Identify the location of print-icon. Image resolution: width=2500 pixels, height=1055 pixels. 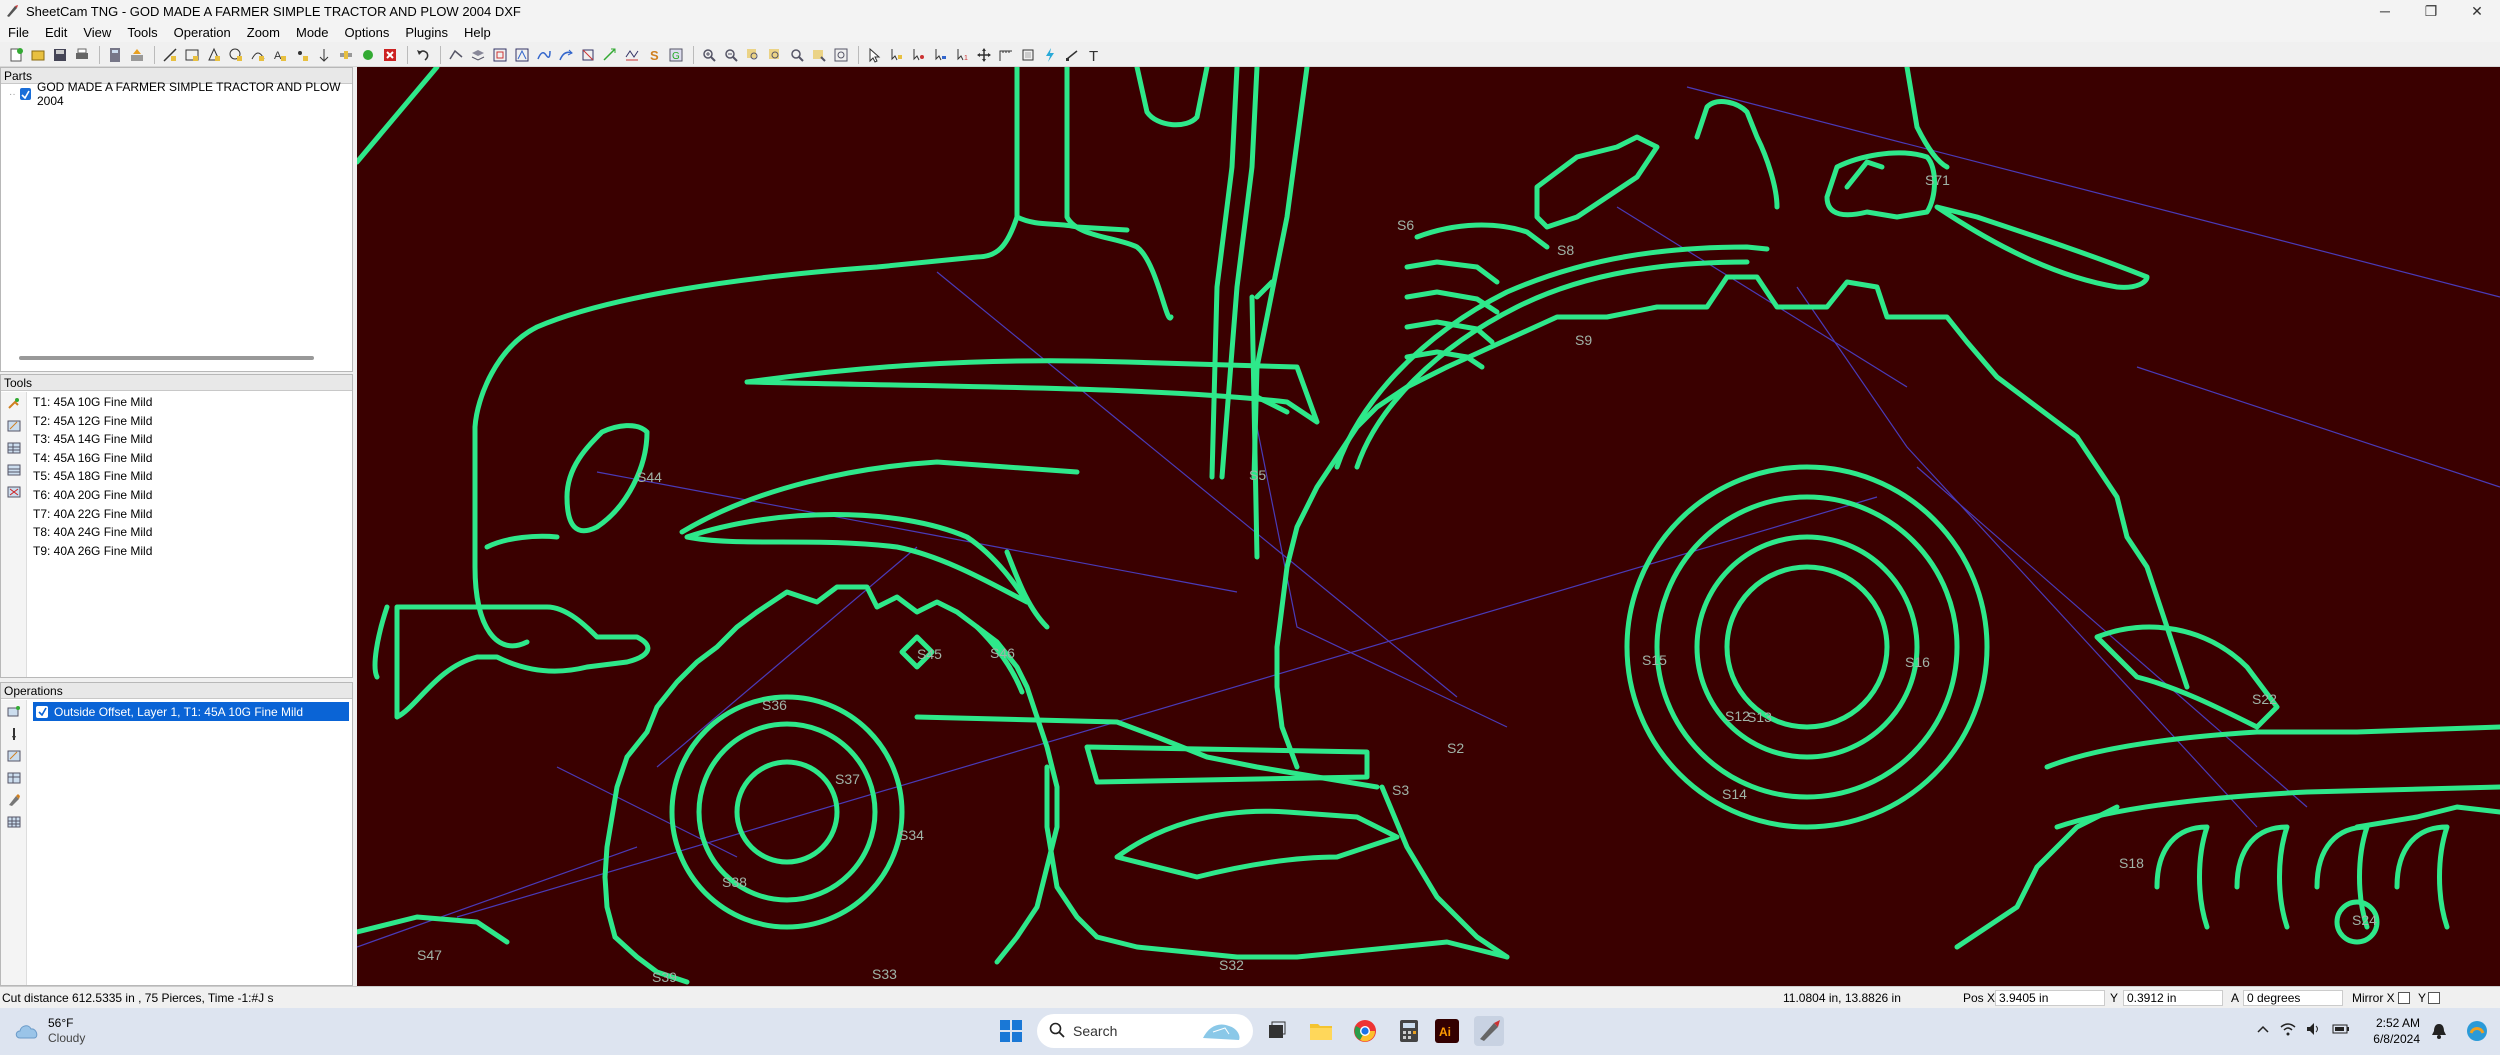
(82, 55).